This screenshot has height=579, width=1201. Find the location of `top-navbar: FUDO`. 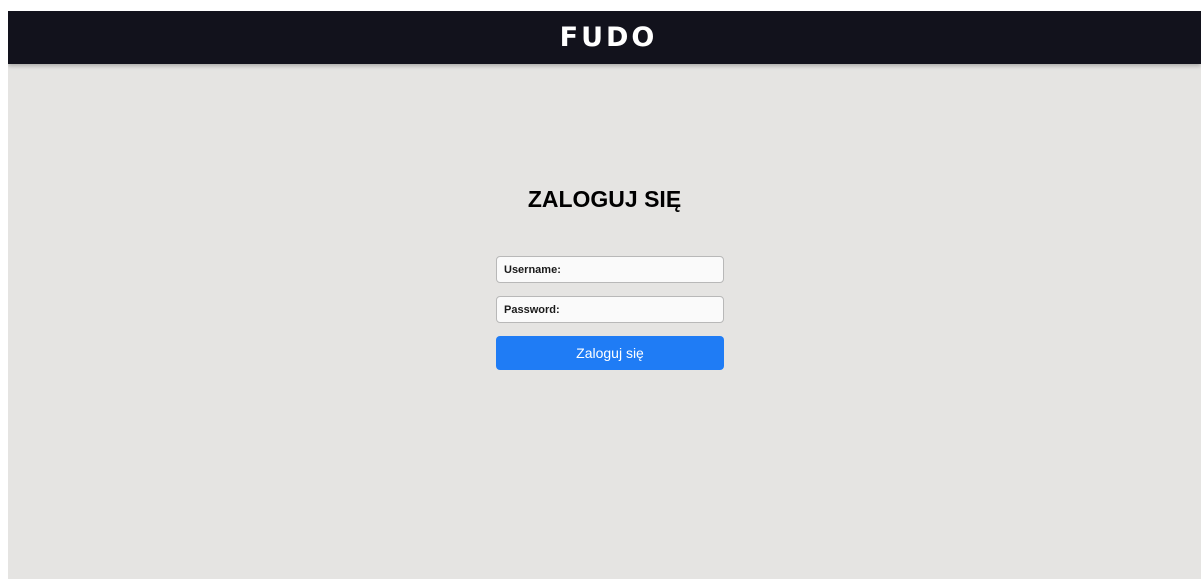

top-navbar: FUDO is located at coordinates (604, 37).